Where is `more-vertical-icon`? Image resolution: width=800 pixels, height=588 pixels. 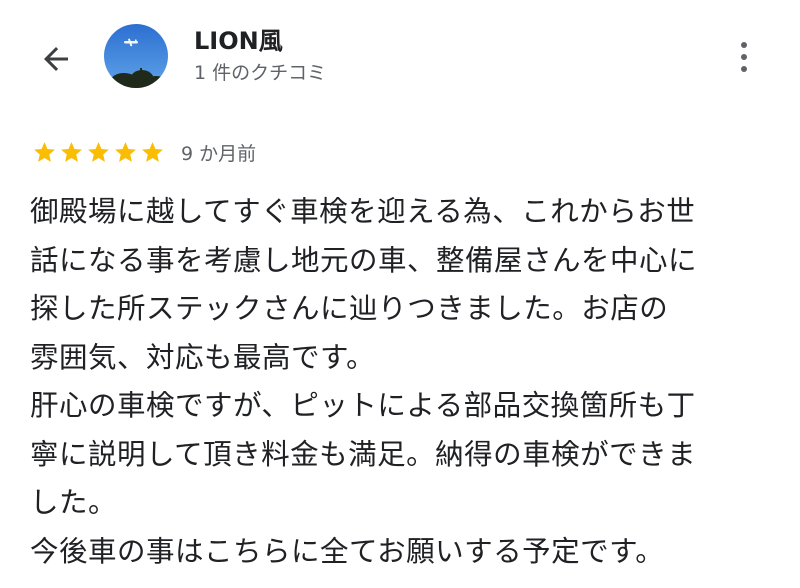 more-vertical-icon is located at coordinates (744, 45).